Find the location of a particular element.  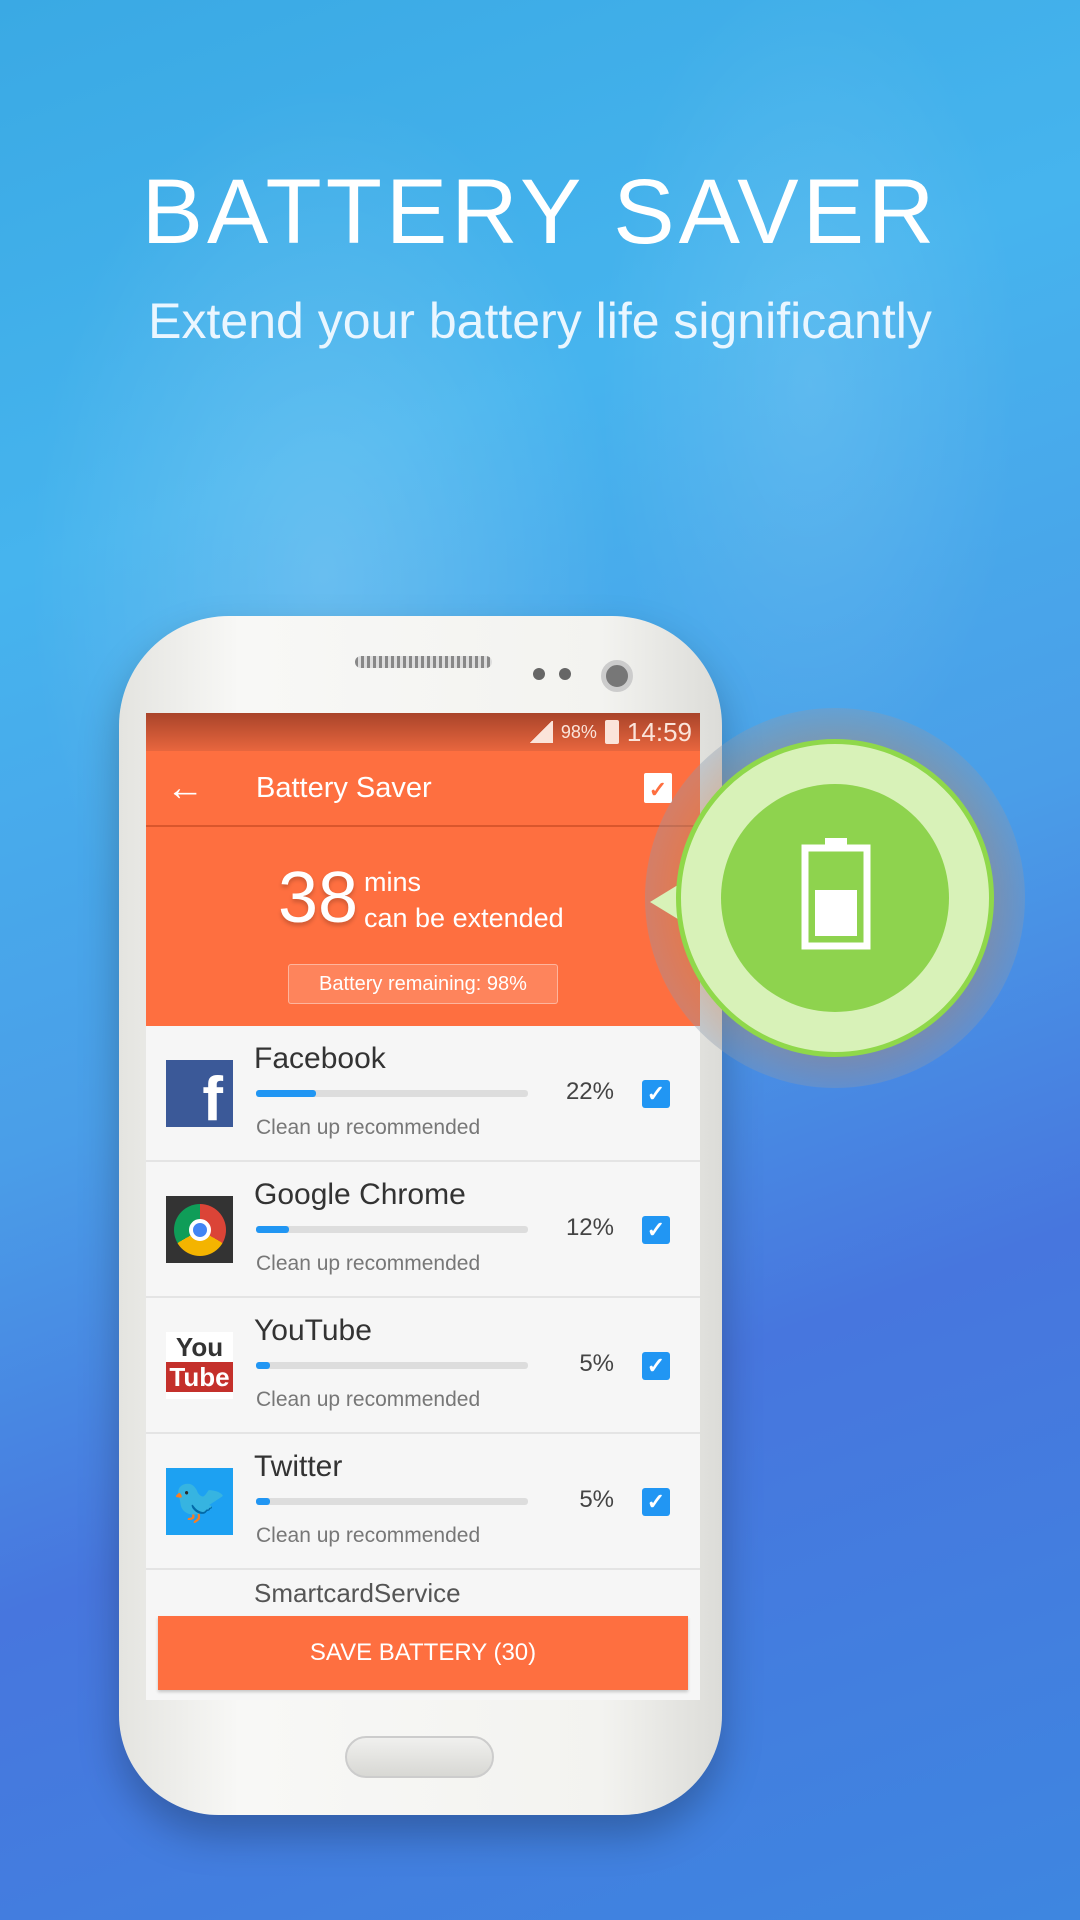

status-bar: 98% 14:59 is located at coordinates (423, 732).